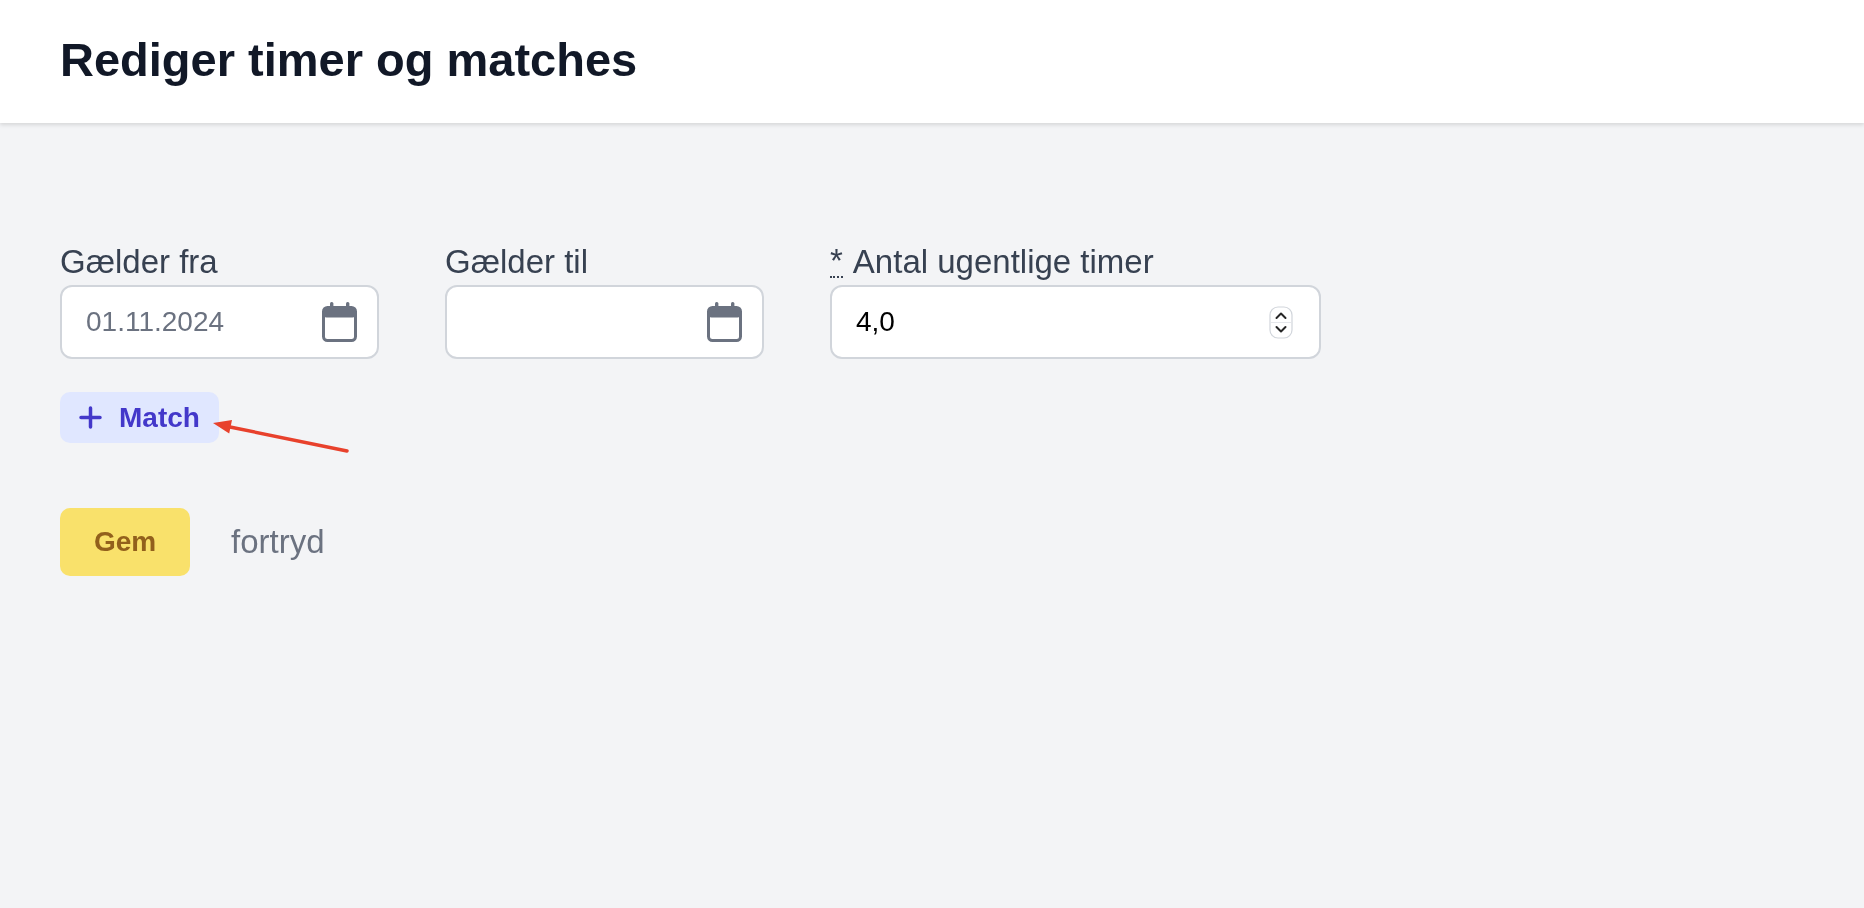 Image resolution: width=1864 pixels, height=908 pixels. Describe the element at coordinates (517, 262) in the screenshot. I see `field-label: Gælder til` at that location.